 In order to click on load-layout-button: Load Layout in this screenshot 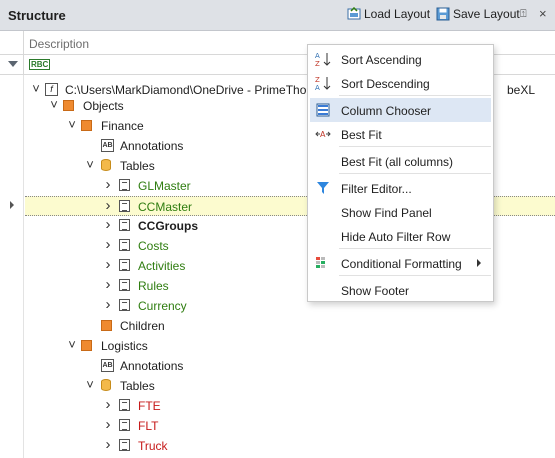, I will do `click(388, 14)`.